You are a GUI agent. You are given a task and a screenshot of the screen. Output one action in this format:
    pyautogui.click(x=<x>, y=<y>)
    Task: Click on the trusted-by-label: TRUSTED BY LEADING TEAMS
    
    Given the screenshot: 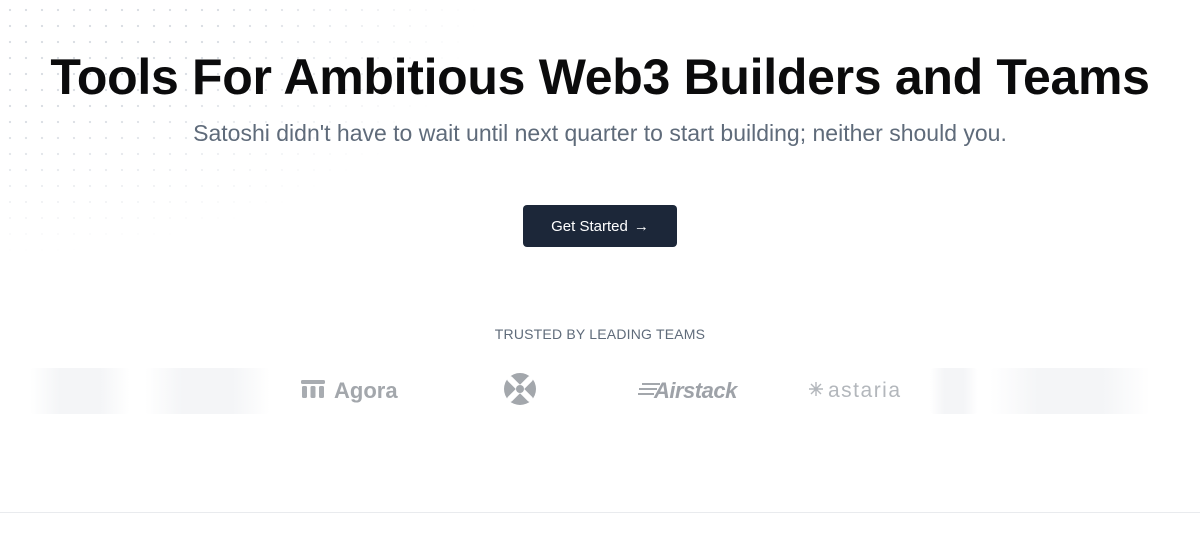 What is the action you would take?
    pyautogui.click(x=600, y=334)
    